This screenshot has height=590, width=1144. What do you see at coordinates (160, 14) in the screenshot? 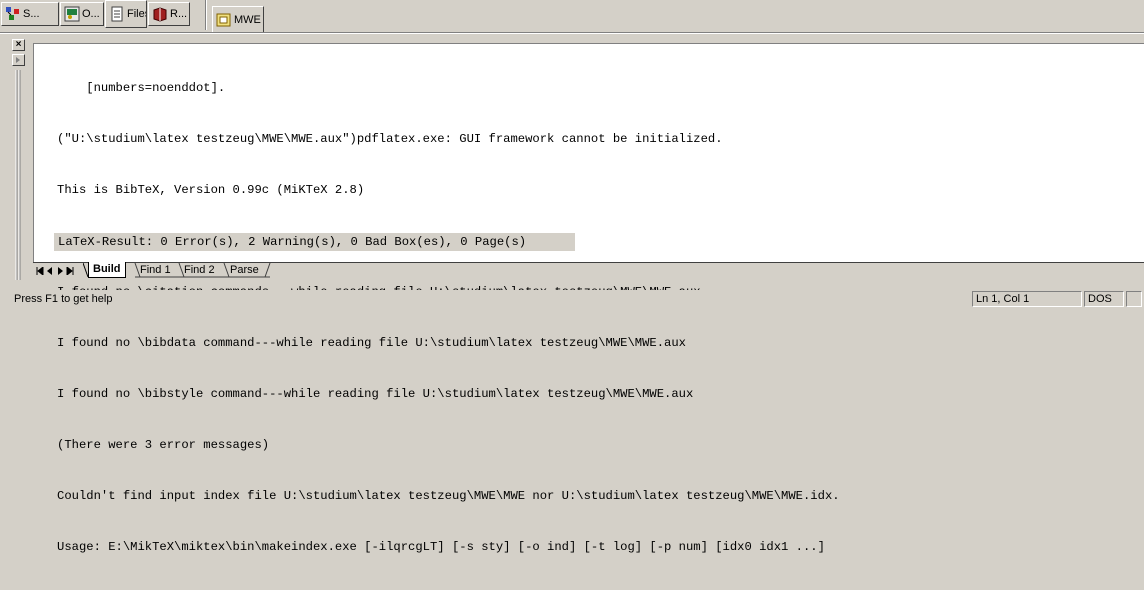
I see `references-icon` at bounding box center [160, 14].